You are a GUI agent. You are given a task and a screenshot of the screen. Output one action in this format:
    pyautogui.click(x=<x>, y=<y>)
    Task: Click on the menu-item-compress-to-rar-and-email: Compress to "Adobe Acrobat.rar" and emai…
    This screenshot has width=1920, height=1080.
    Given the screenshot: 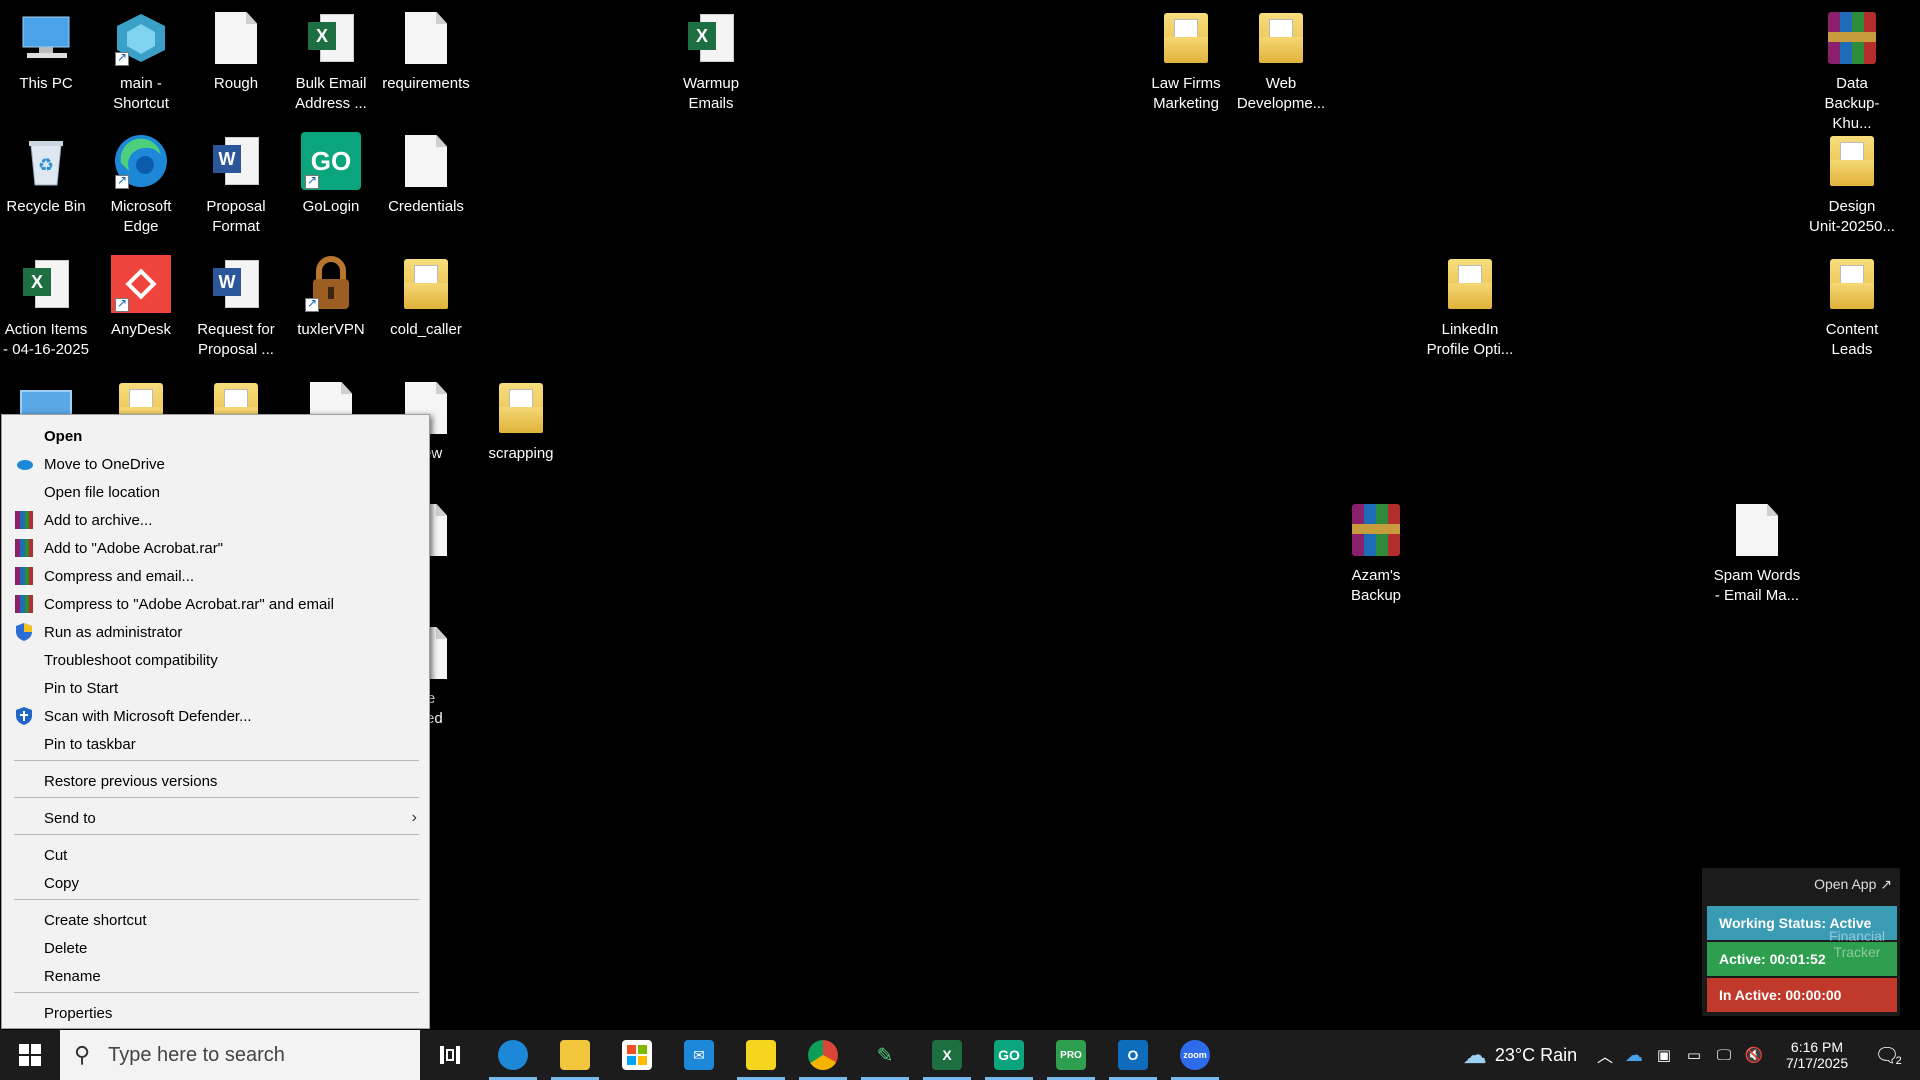 What is the action you would take?
    pyautogui.click(x=215, y=604)
    